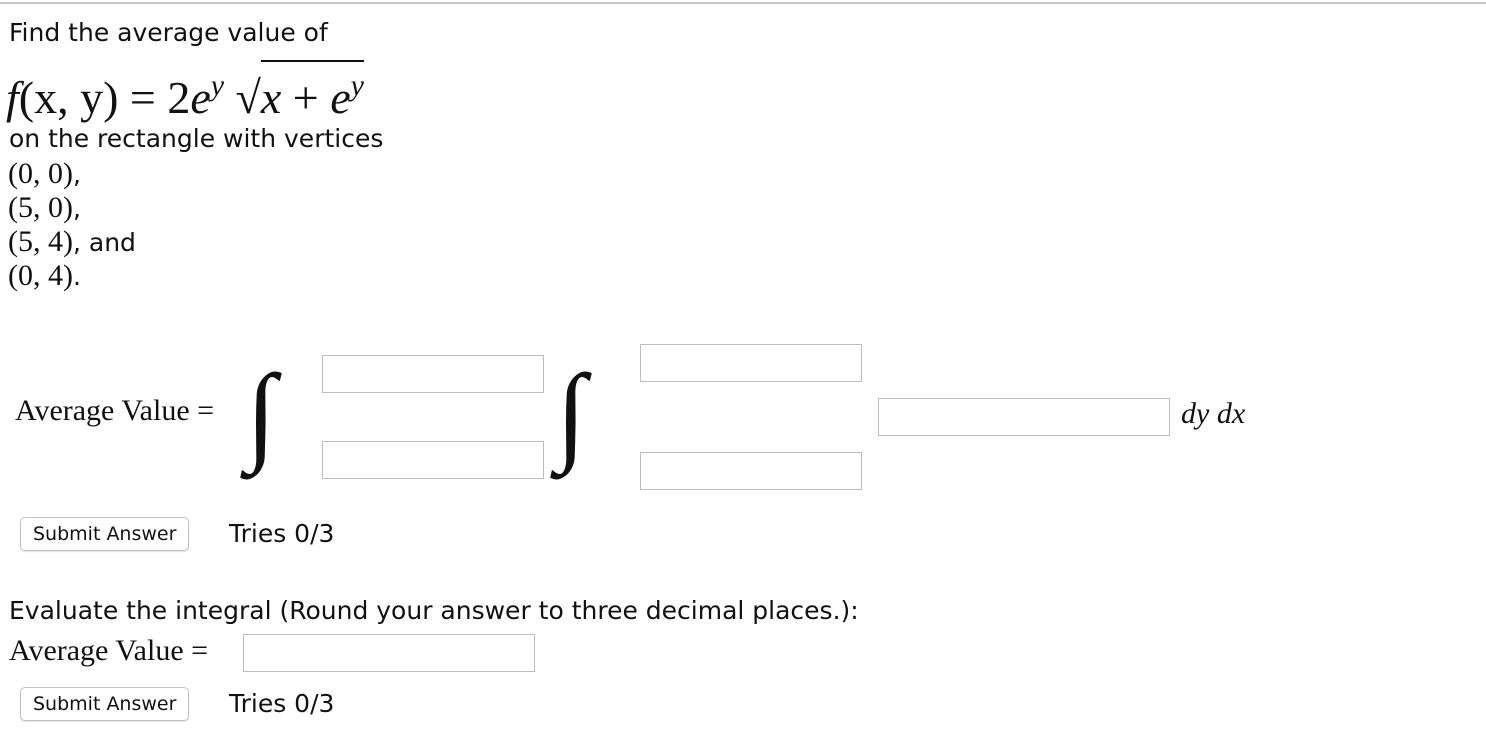 The width and height of the screenshot is (1486, 740). I want to click on average-value-input, so click(389, 653).